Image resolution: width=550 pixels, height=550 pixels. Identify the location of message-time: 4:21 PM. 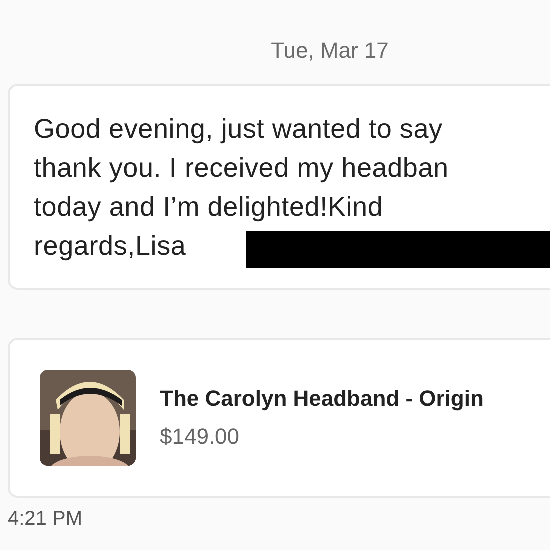
(46, 519).